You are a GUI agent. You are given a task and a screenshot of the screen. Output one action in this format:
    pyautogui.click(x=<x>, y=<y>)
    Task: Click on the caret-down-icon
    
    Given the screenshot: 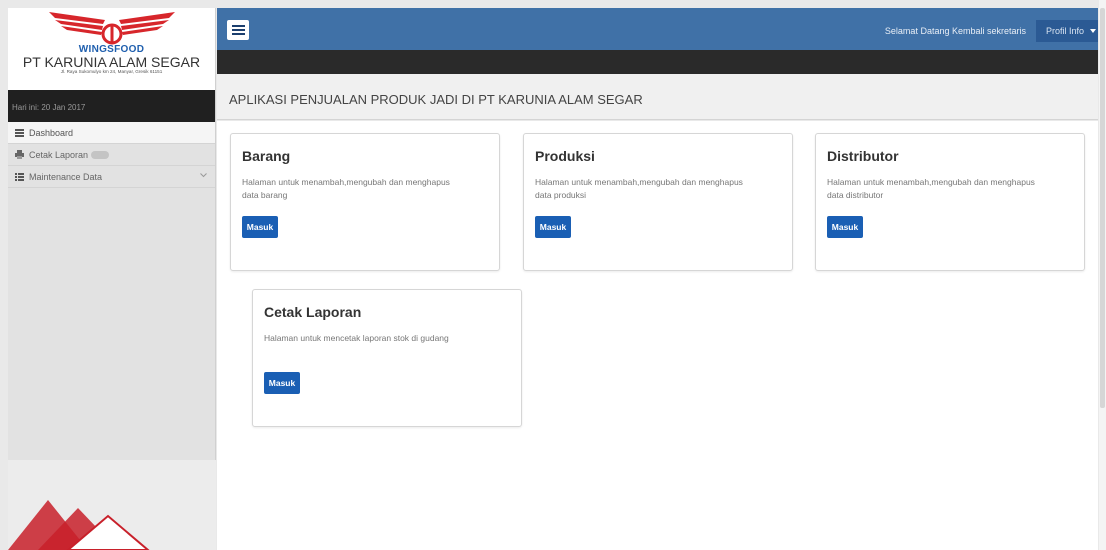 What is the action you would take?
    pyautogui.click(x=1093, y=31)
    